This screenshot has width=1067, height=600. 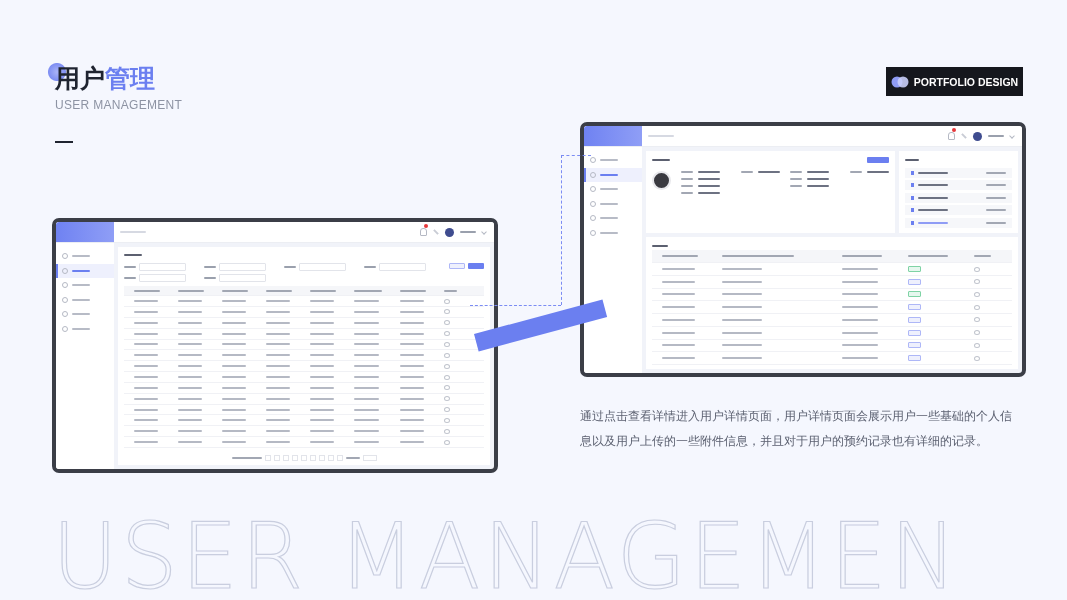 I want to click on two-circles-icon, so click(x=899, y=81).